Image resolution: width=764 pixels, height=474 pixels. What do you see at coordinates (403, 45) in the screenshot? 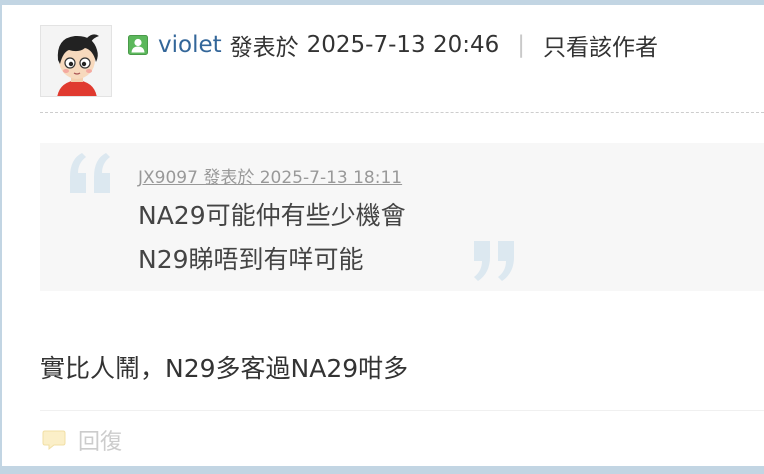
I see `post-timestamp: 2025-7-13 20:46` at bounding box center [403, 45].